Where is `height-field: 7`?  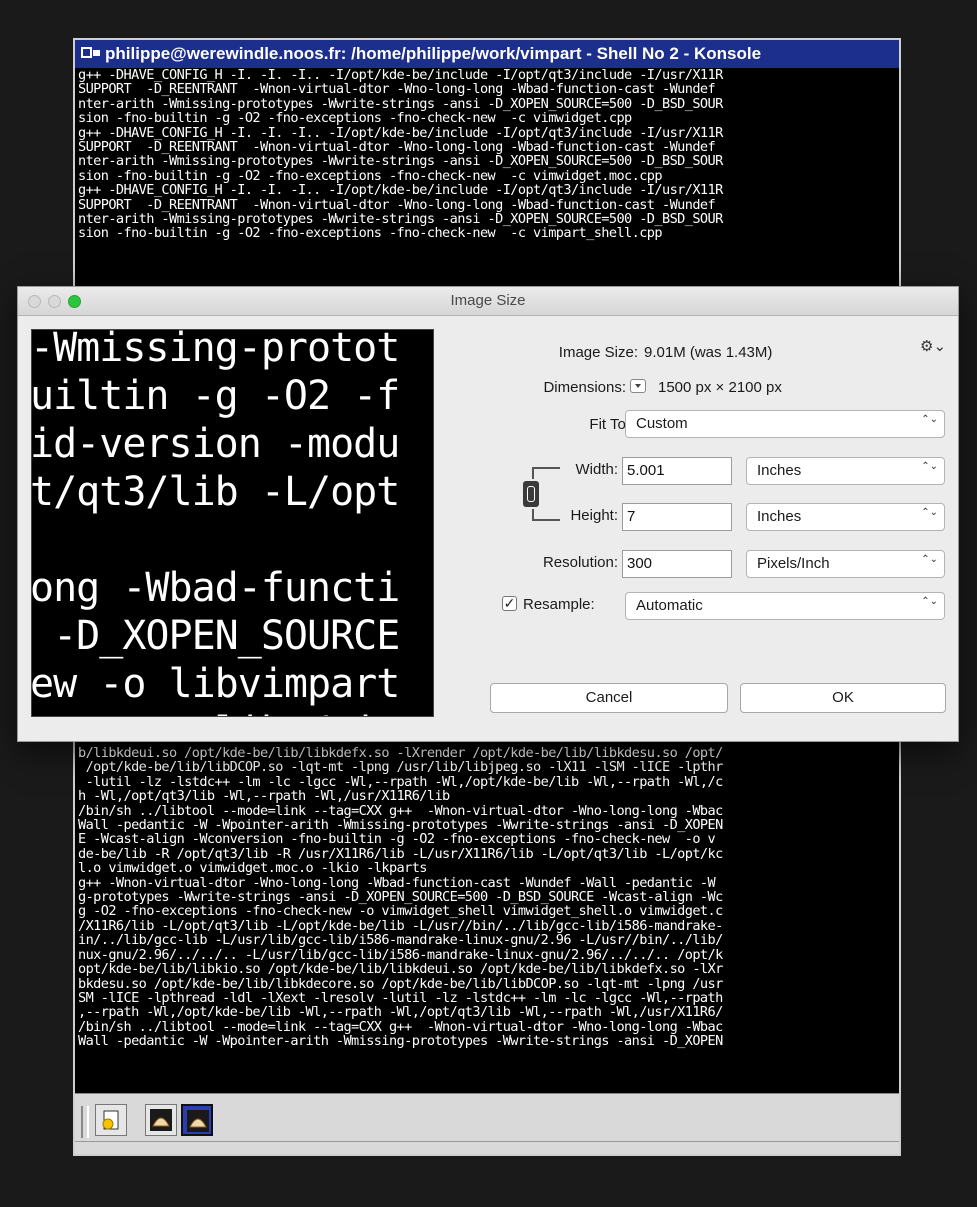 height-field: 7 is located at coordinates (677, 517).